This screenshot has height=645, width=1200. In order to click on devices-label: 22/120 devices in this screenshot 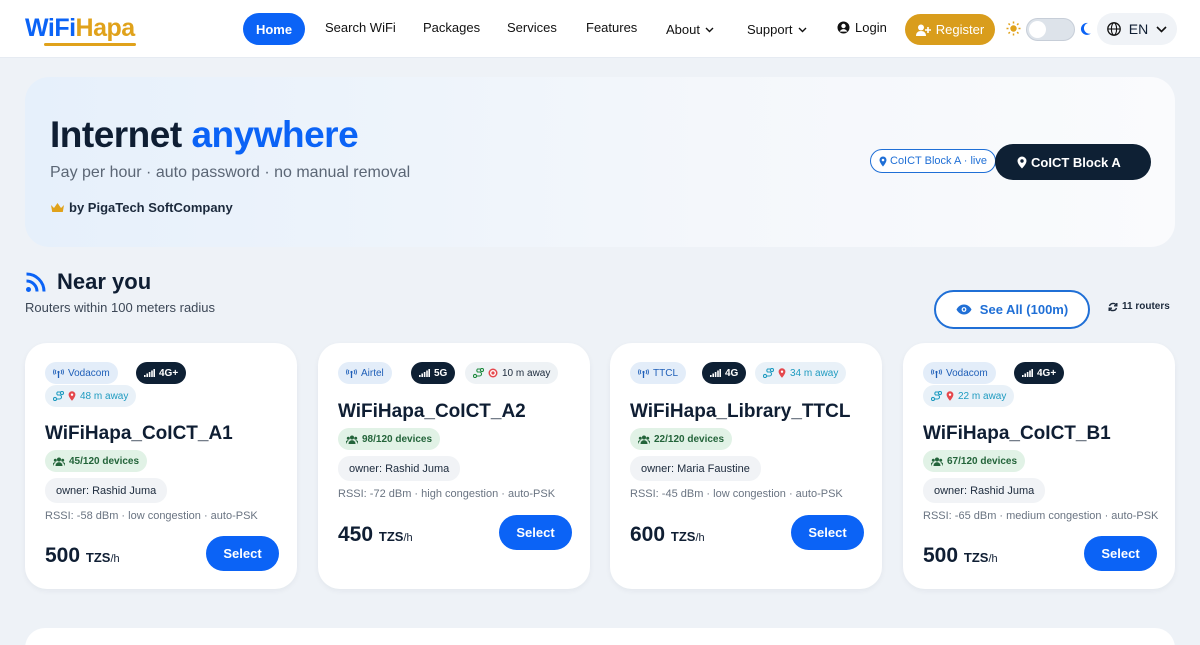, I will do `click(689, 439)`.